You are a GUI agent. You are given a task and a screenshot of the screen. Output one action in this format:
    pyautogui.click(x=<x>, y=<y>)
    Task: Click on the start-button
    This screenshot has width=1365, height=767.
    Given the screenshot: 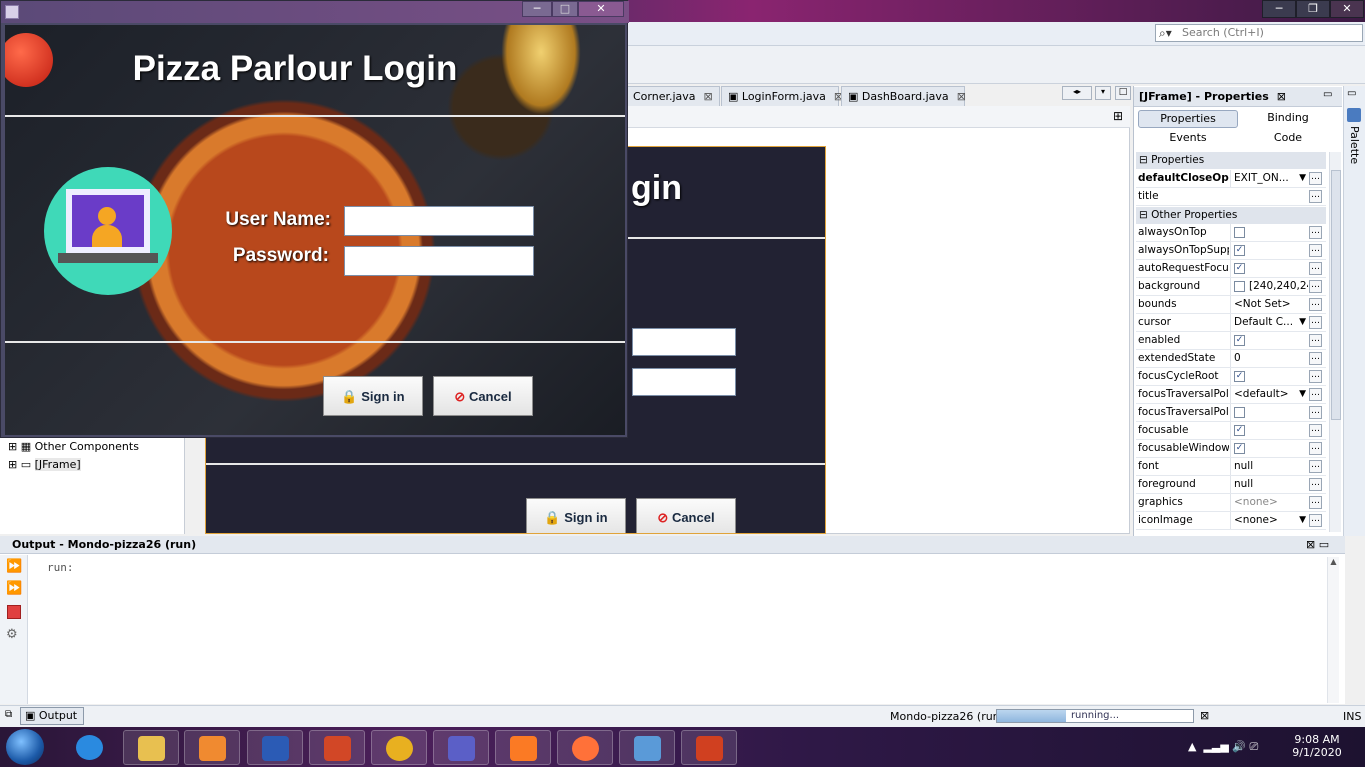 What is the action you would take?
    pyautogui.click(x=25, y=747)
    